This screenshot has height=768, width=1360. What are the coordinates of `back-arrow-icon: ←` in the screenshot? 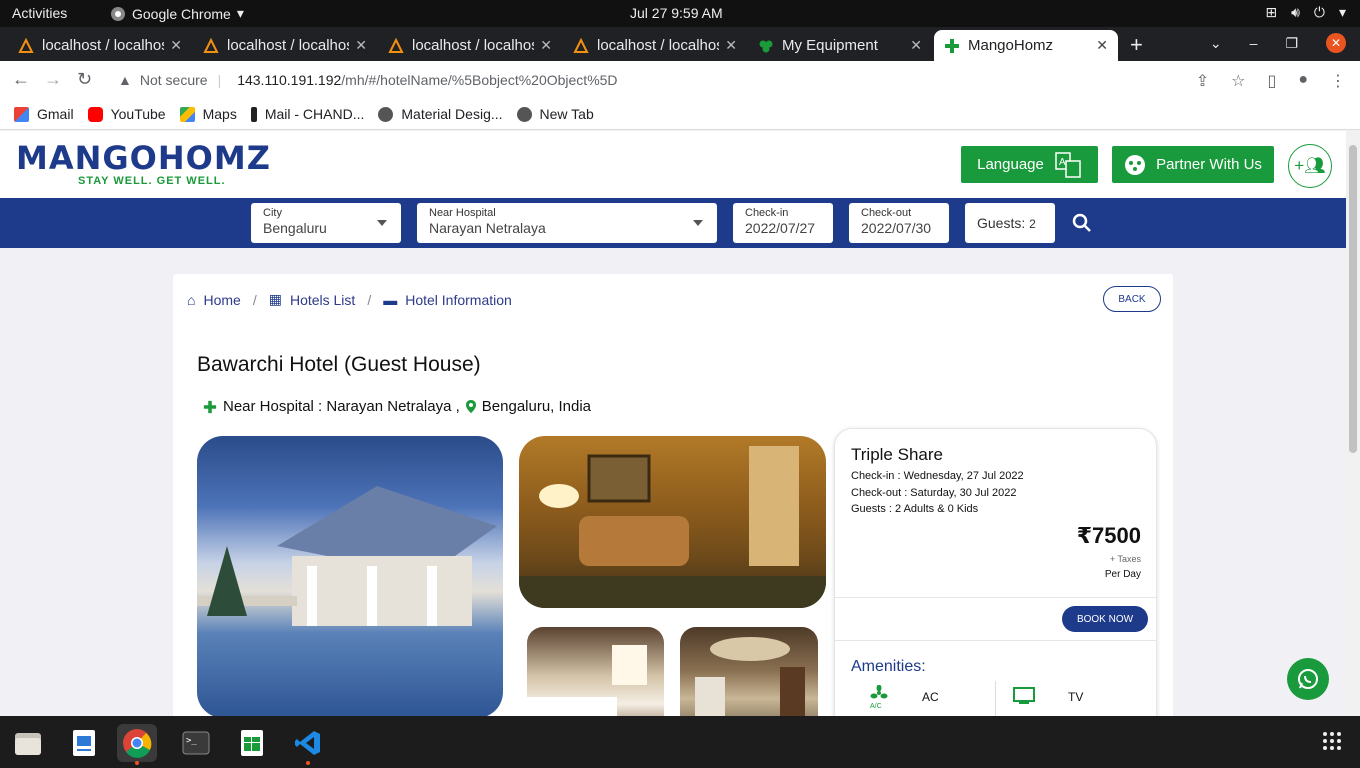 It's located at (21, 79).